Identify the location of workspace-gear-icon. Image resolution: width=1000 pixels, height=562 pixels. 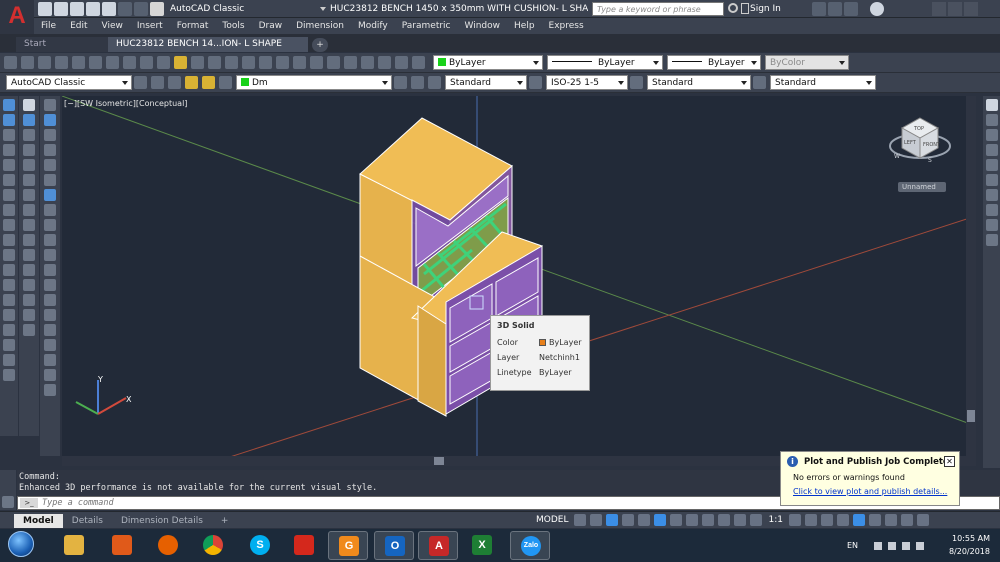
(157, 9).